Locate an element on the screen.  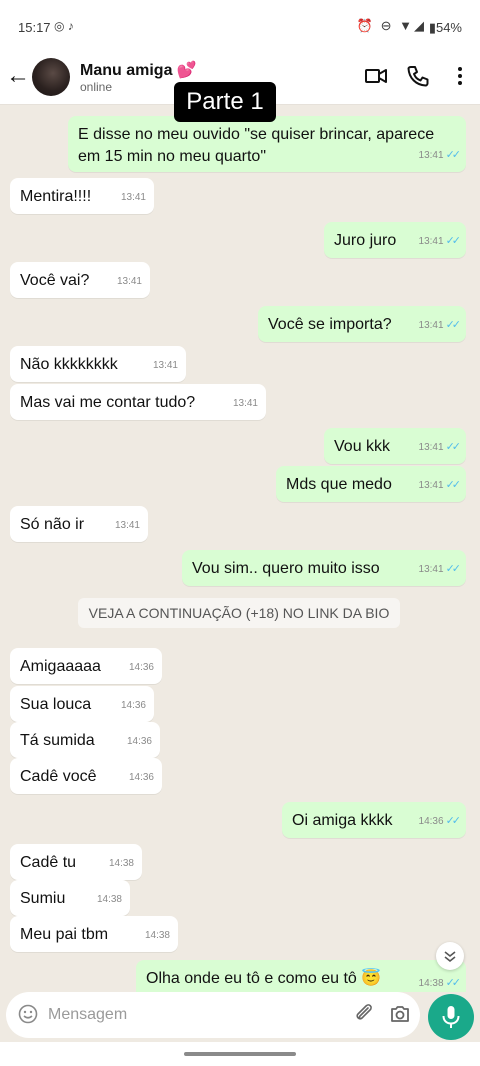
message-meta: 14:38 ✓✓ is located at coordinates (440, 983).